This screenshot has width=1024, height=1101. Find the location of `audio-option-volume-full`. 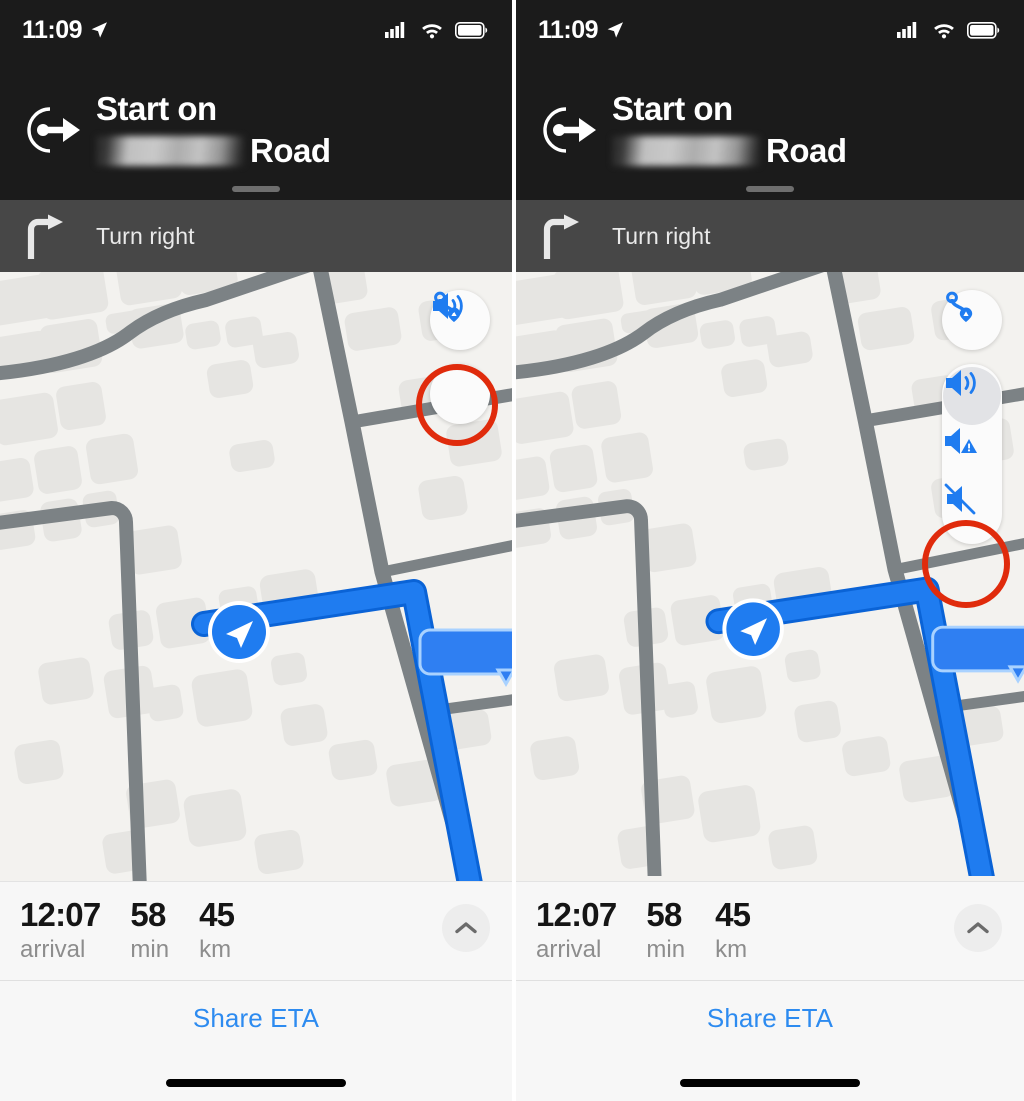

audio-option-volume-full is located at coordinates (972, 396).